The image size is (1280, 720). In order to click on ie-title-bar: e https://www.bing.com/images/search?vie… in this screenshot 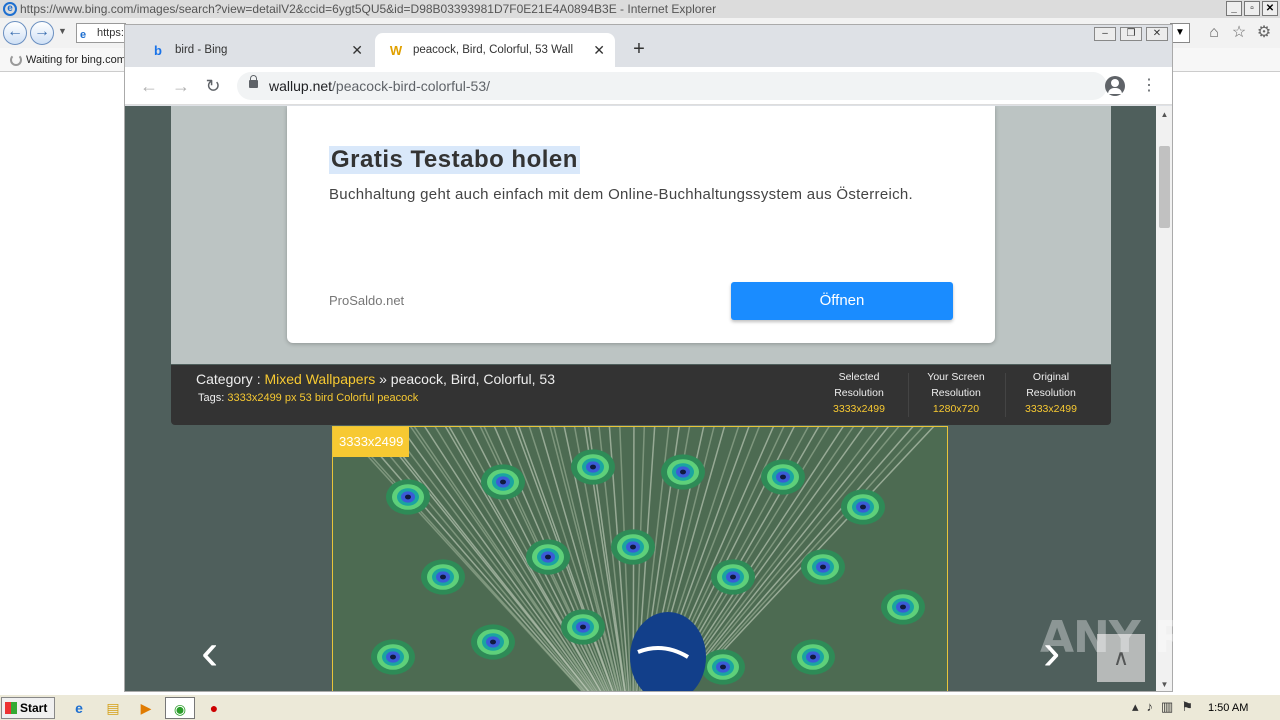, I will do `click(640, 9)`.